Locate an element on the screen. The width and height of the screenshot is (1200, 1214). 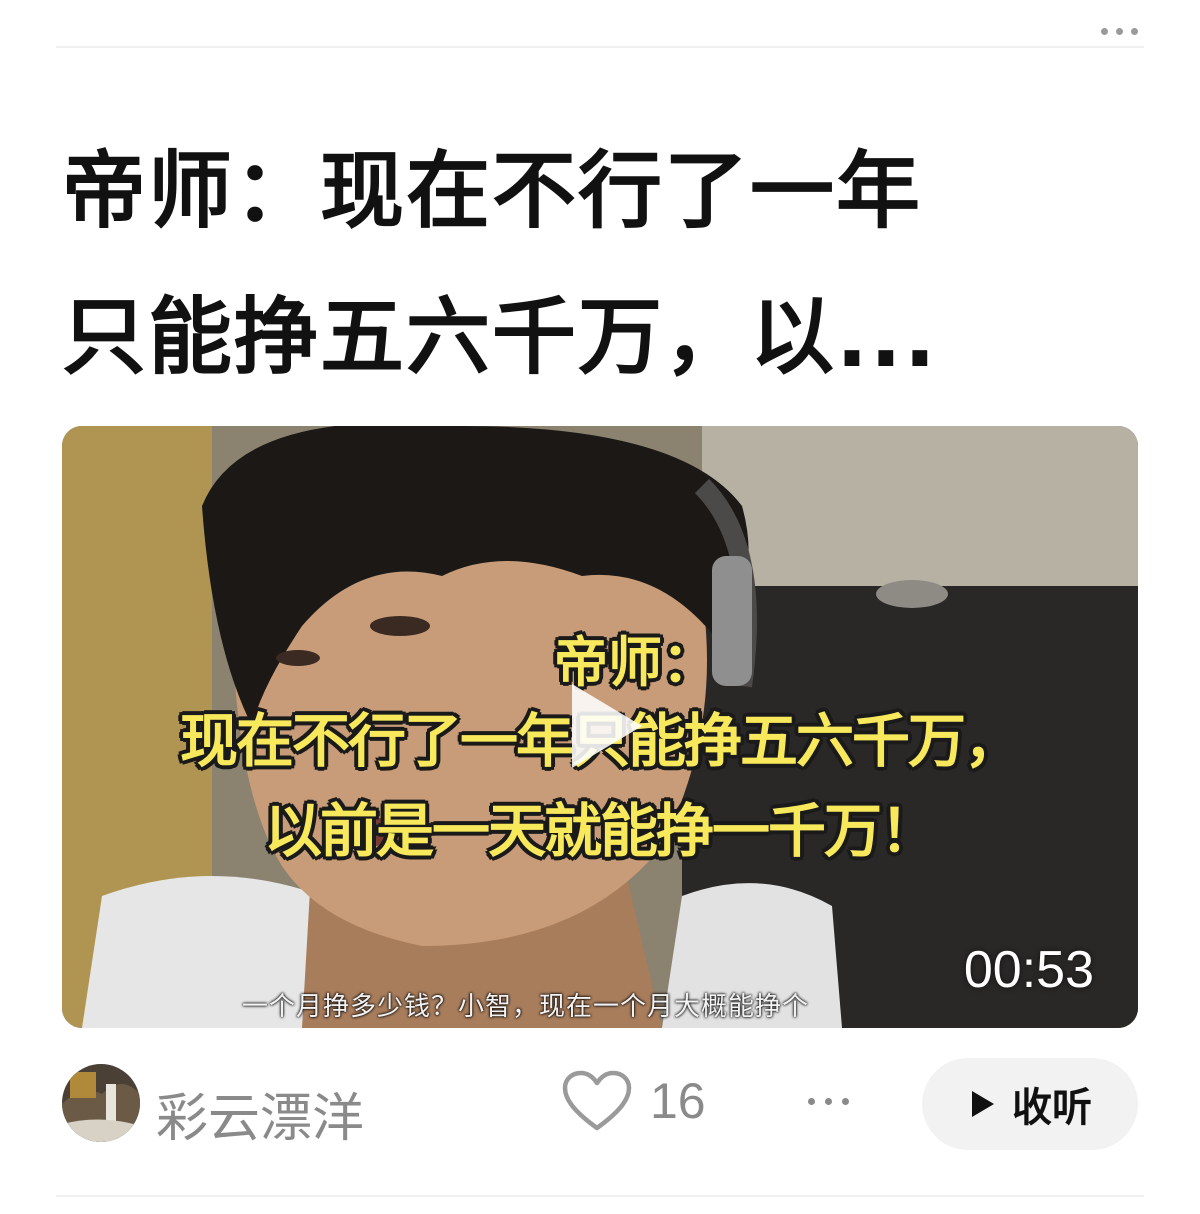
post-footer: 彩云漂洋 16 收听 is located at coordinates (600, 1104).